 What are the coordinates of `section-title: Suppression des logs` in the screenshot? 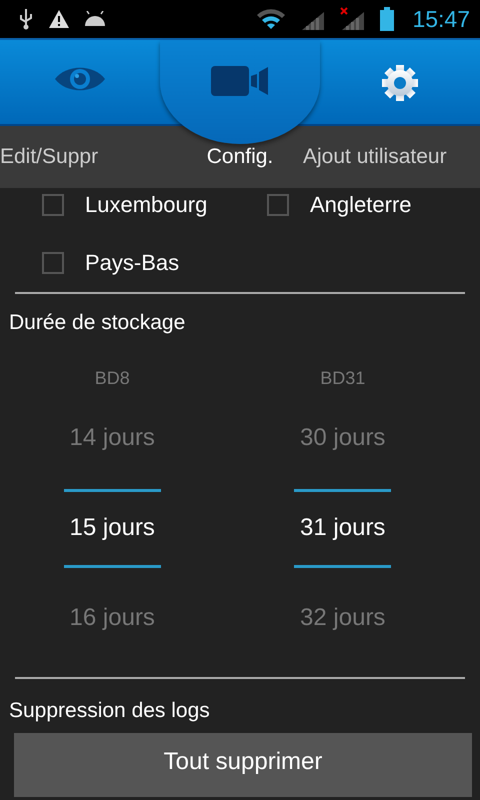 It's located at (109, 711).